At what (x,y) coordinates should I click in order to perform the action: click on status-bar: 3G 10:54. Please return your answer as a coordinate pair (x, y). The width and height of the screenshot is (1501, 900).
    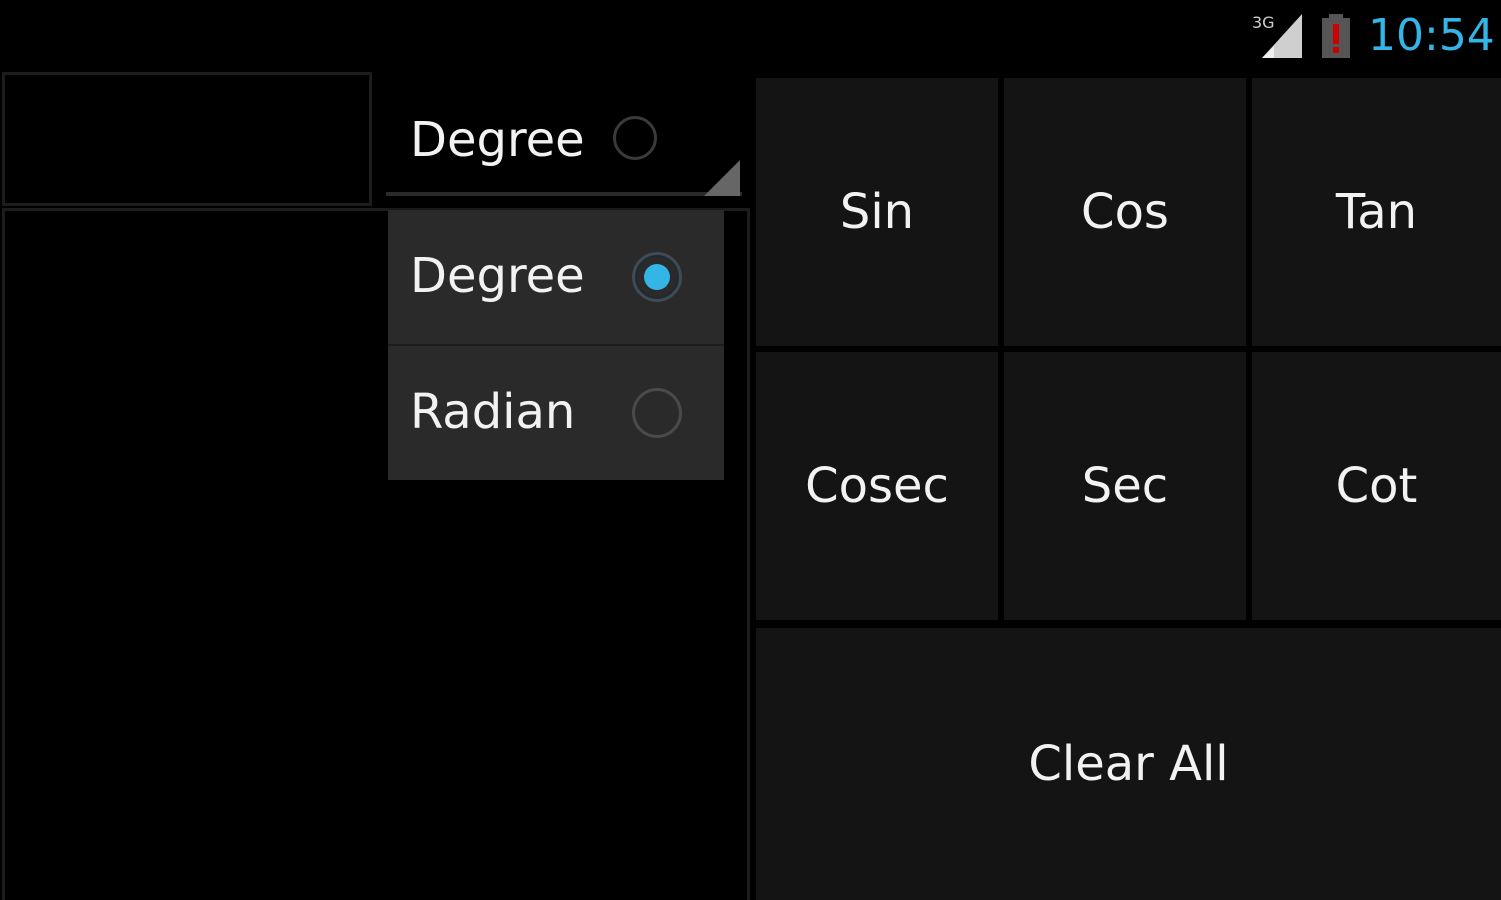
    Looking at the image, I should click on (750, 36).